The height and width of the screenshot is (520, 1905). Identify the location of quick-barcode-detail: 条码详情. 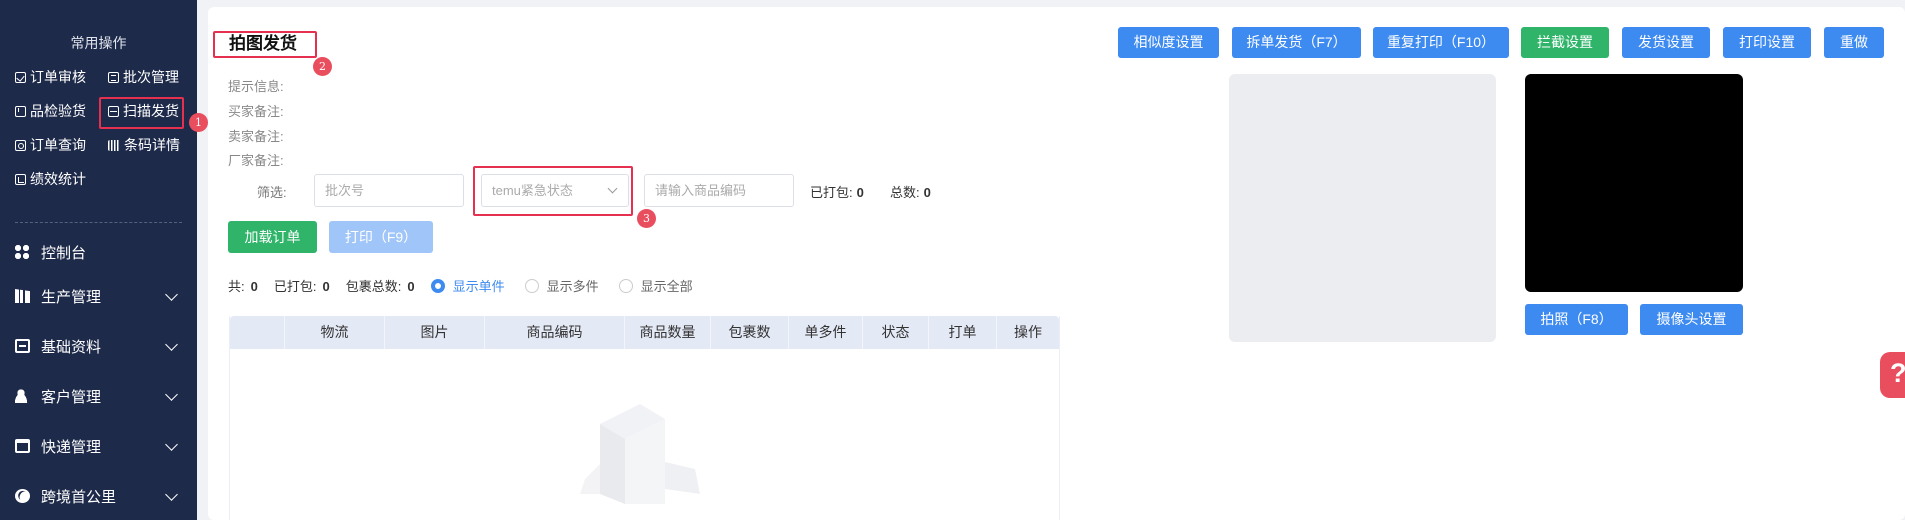
(144, 145).